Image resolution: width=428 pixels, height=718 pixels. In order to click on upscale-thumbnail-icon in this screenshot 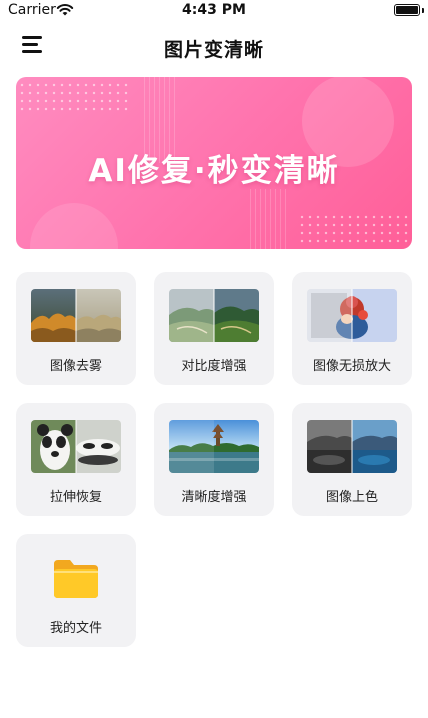, I will do `click(352, 315)`.